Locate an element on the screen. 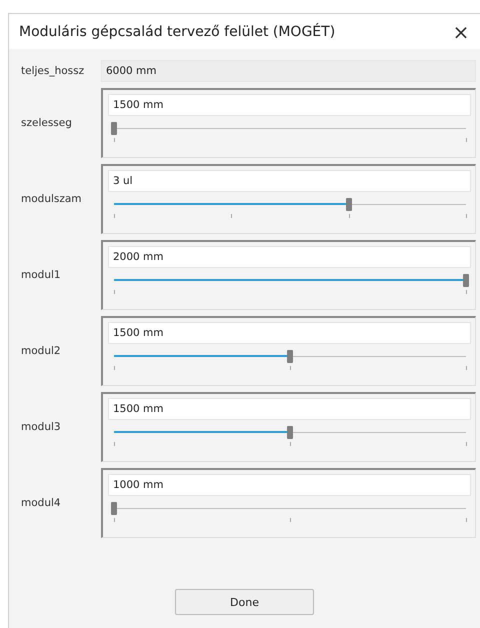 The image size is (480, 628). window-title: Moduláris gépcsalád tervező felület (MOGÉT) is located at coordinates (177, 32).